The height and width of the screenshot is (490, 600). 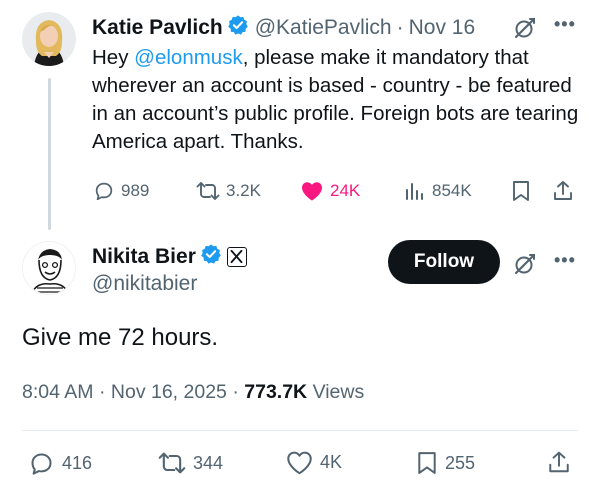 What do you see at coordinates (157, 28) in the screenshot?
I see `author-name: Katie Pavlich` at bounding box center [157, 28].